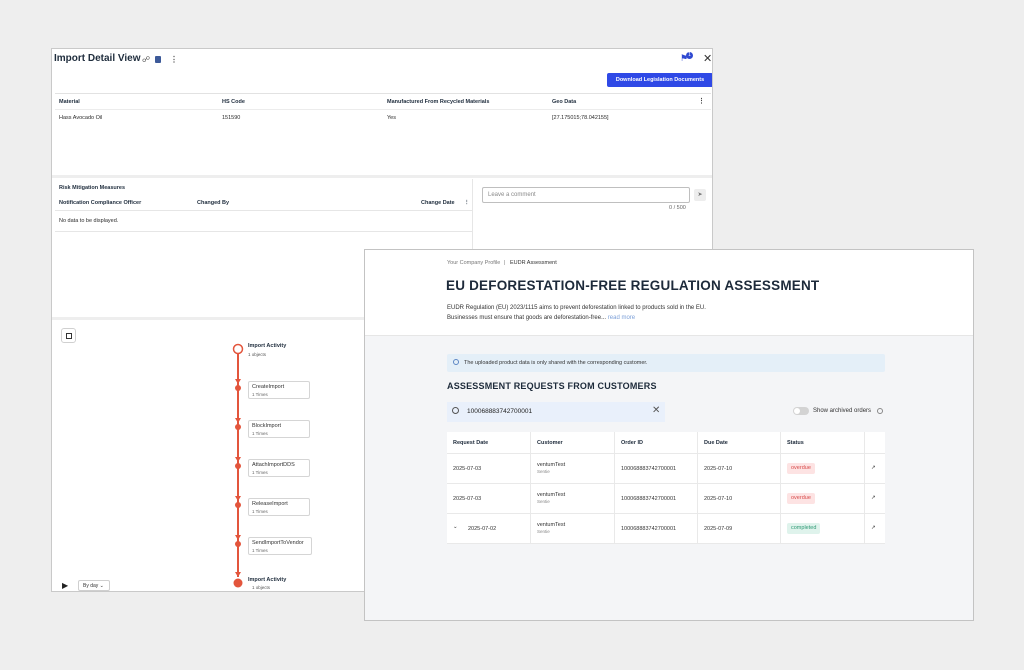 The width and height of the screenshot is (1024, 670). What do you see at coordinates (455, 527) in the screenshot?
I see `chevron-down-icon: ⌄` at bounding box center [455, 527].